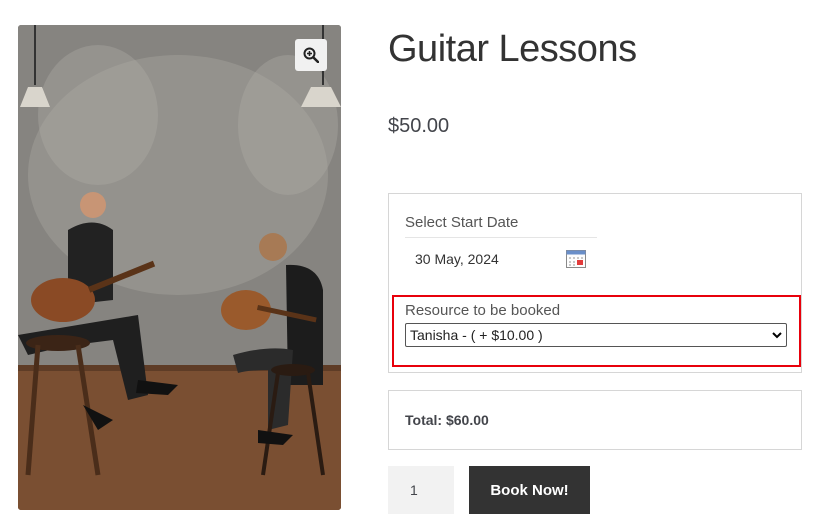 Image resolution: width=815 pixels, height=527 pixels. What do you see at coordinates (512, 49) in the screenshot?
I see `product-title: Guitar Lessons` at bounding box center [512, 49].